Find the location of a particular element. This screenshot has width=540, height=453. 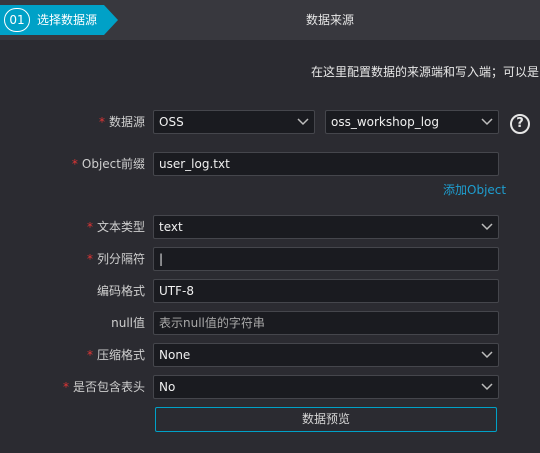

compression-select: None is located at coordinates (326, 355).